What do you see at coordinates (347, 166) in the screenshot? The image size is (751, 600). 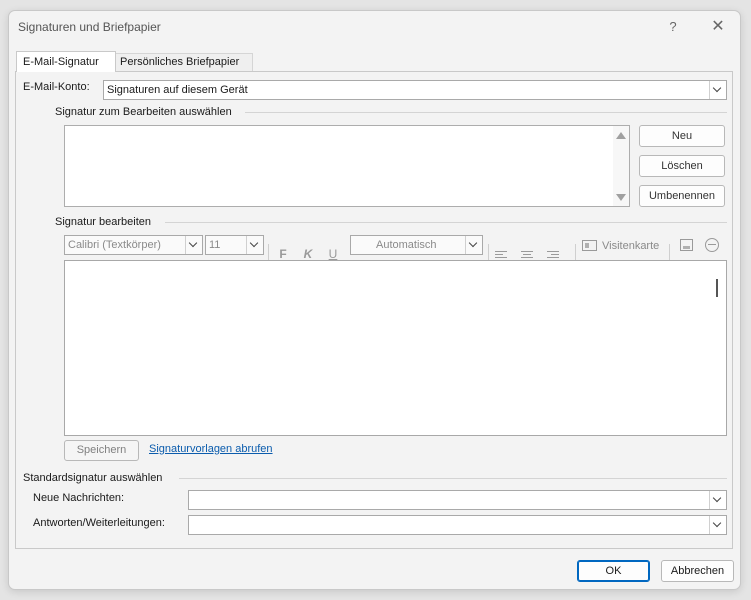 I see `signature-list` at bounding box center [347, 166].